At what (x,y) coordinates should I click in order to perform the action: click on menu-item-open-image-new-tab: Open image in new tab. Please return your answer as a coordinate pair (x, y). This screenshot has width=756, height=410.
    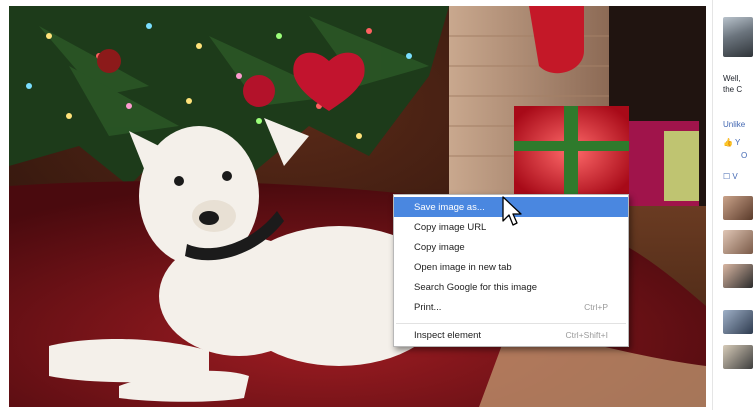
    Looking at the image, I should click on (511, 267).